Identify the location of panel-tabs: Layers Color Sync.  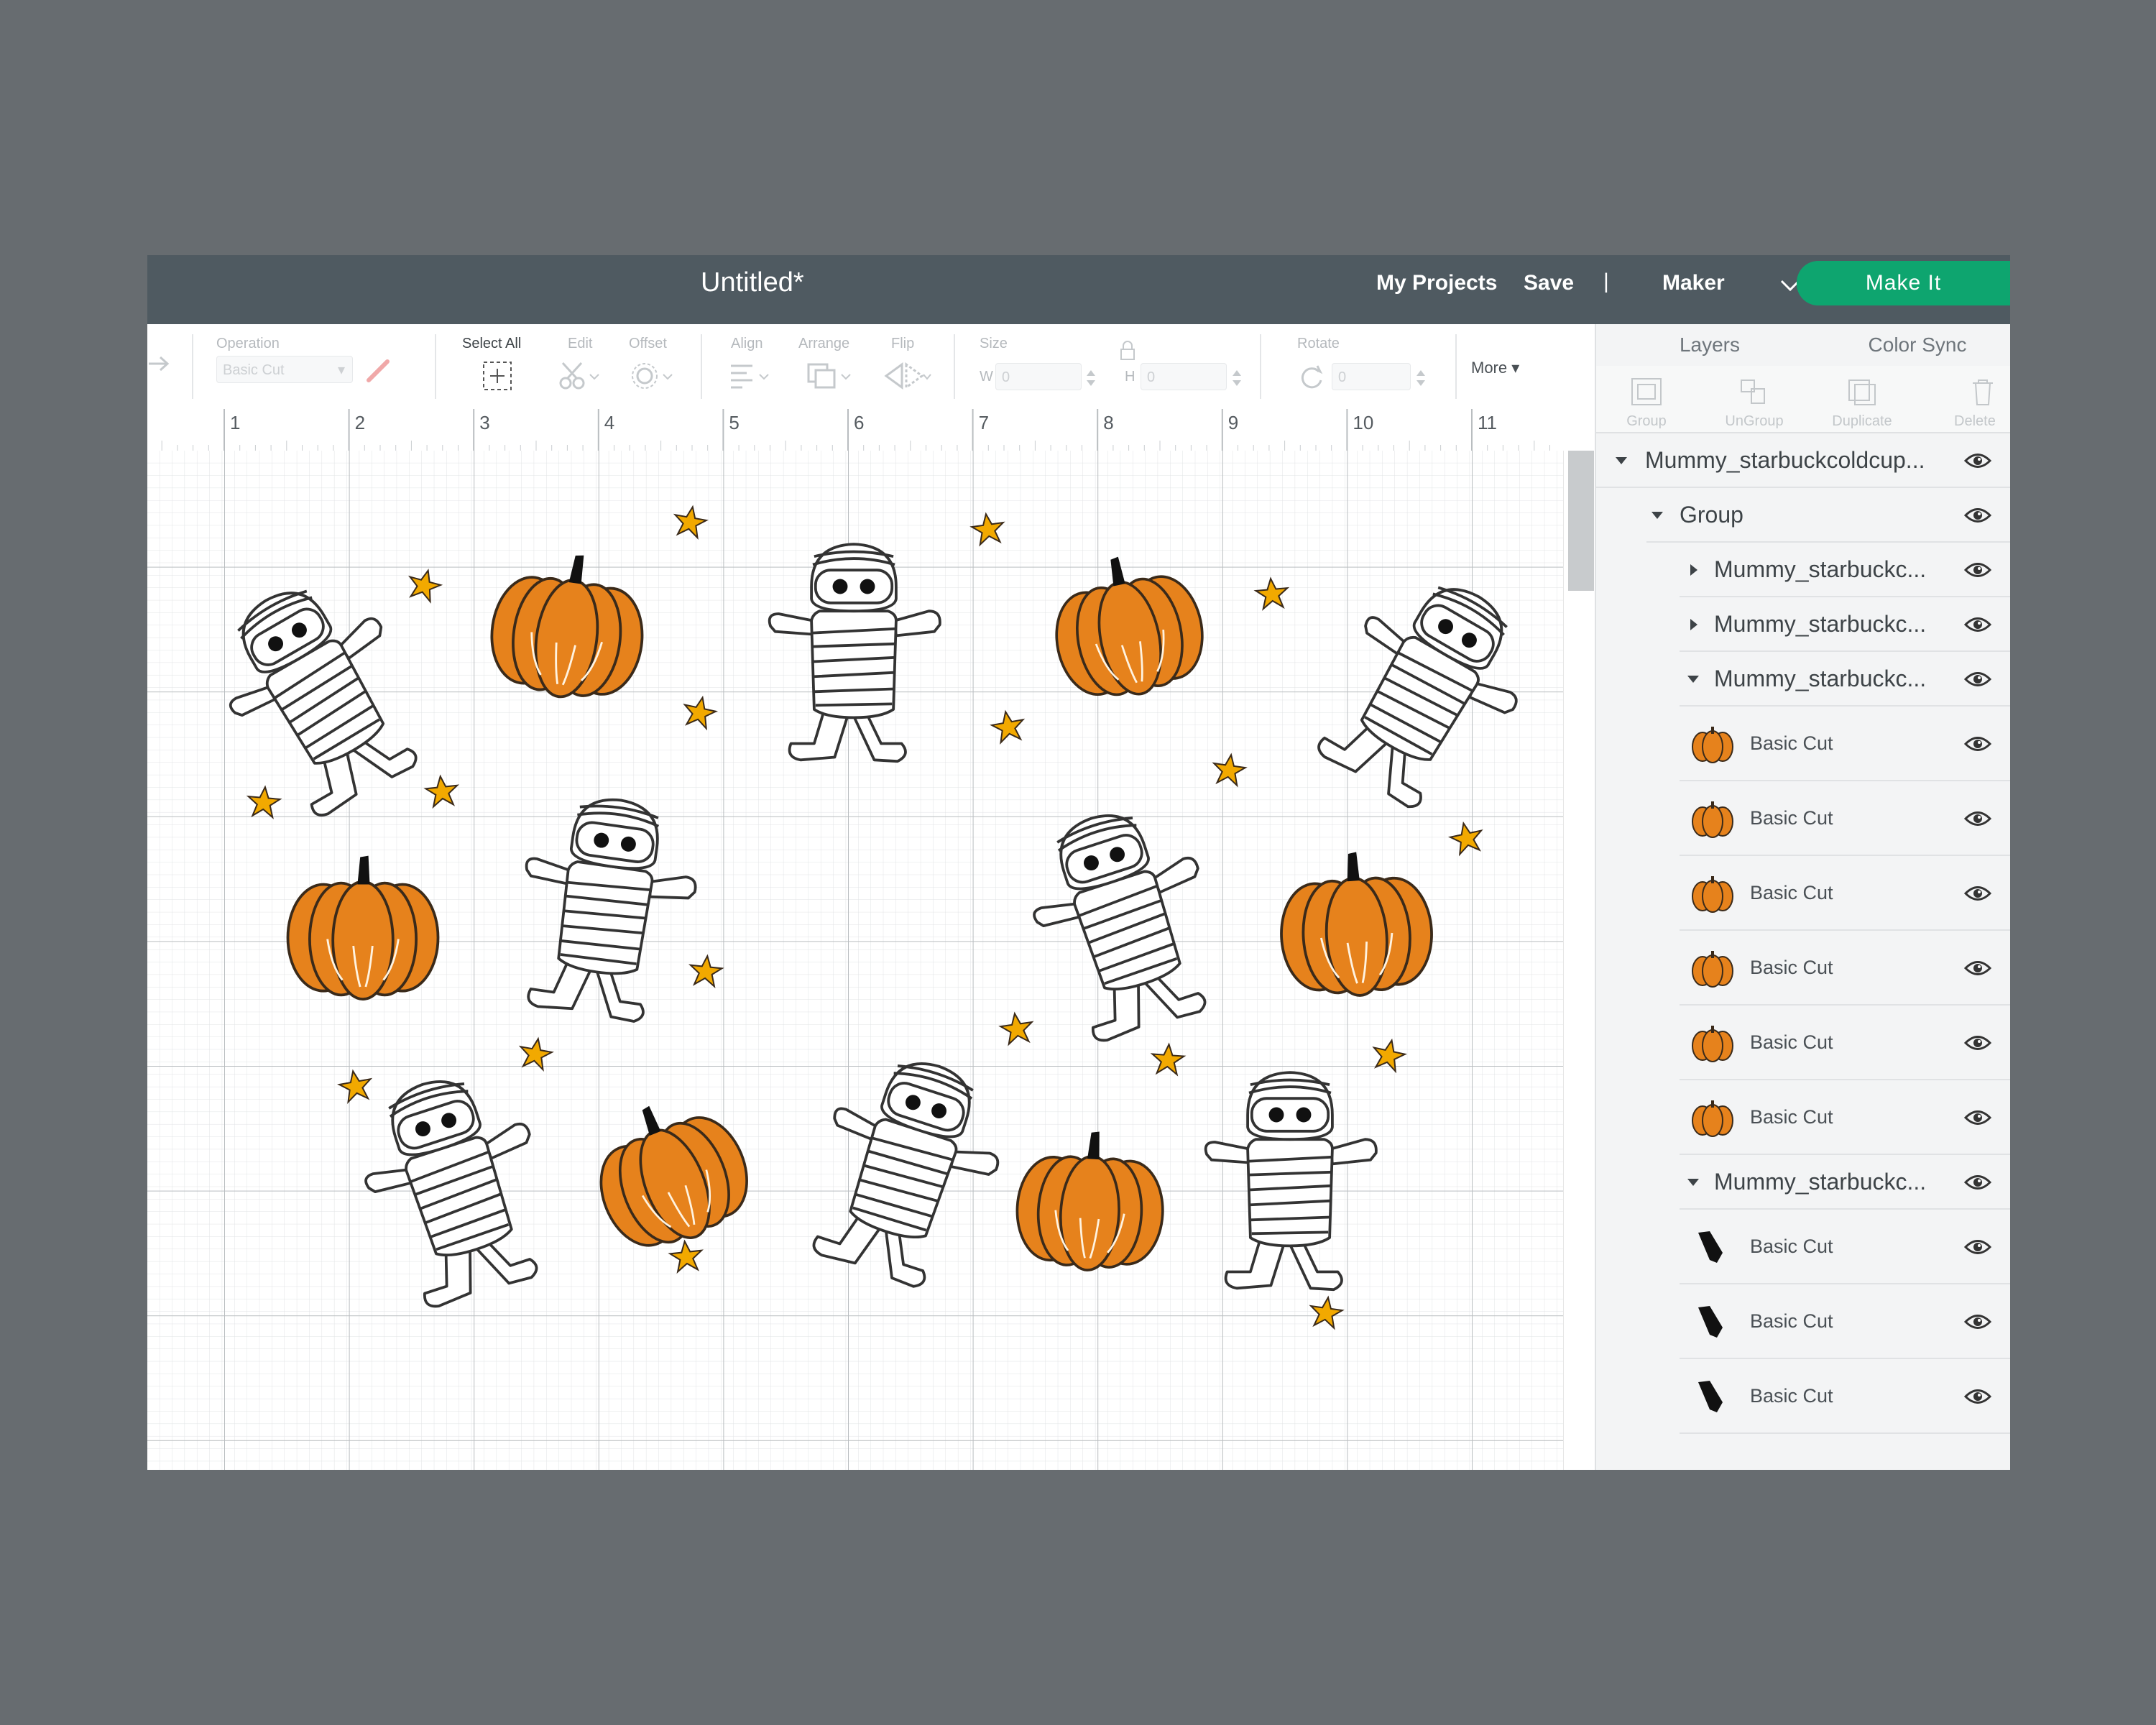
(1803, 346).